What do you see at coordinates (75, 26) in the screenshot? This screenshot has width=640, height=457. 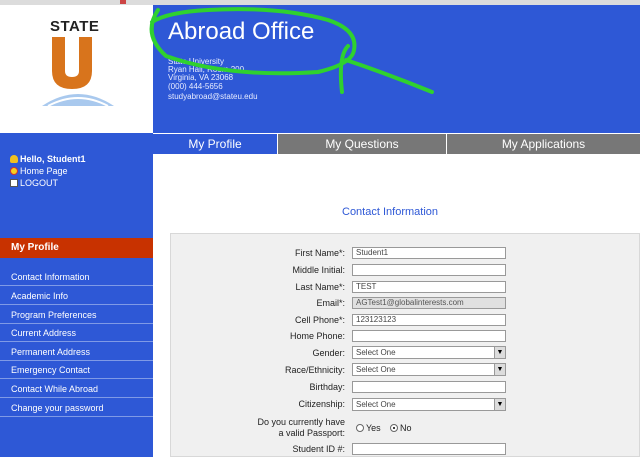 I see `logo-state-text: STATE` at bounding box center [75, 26].